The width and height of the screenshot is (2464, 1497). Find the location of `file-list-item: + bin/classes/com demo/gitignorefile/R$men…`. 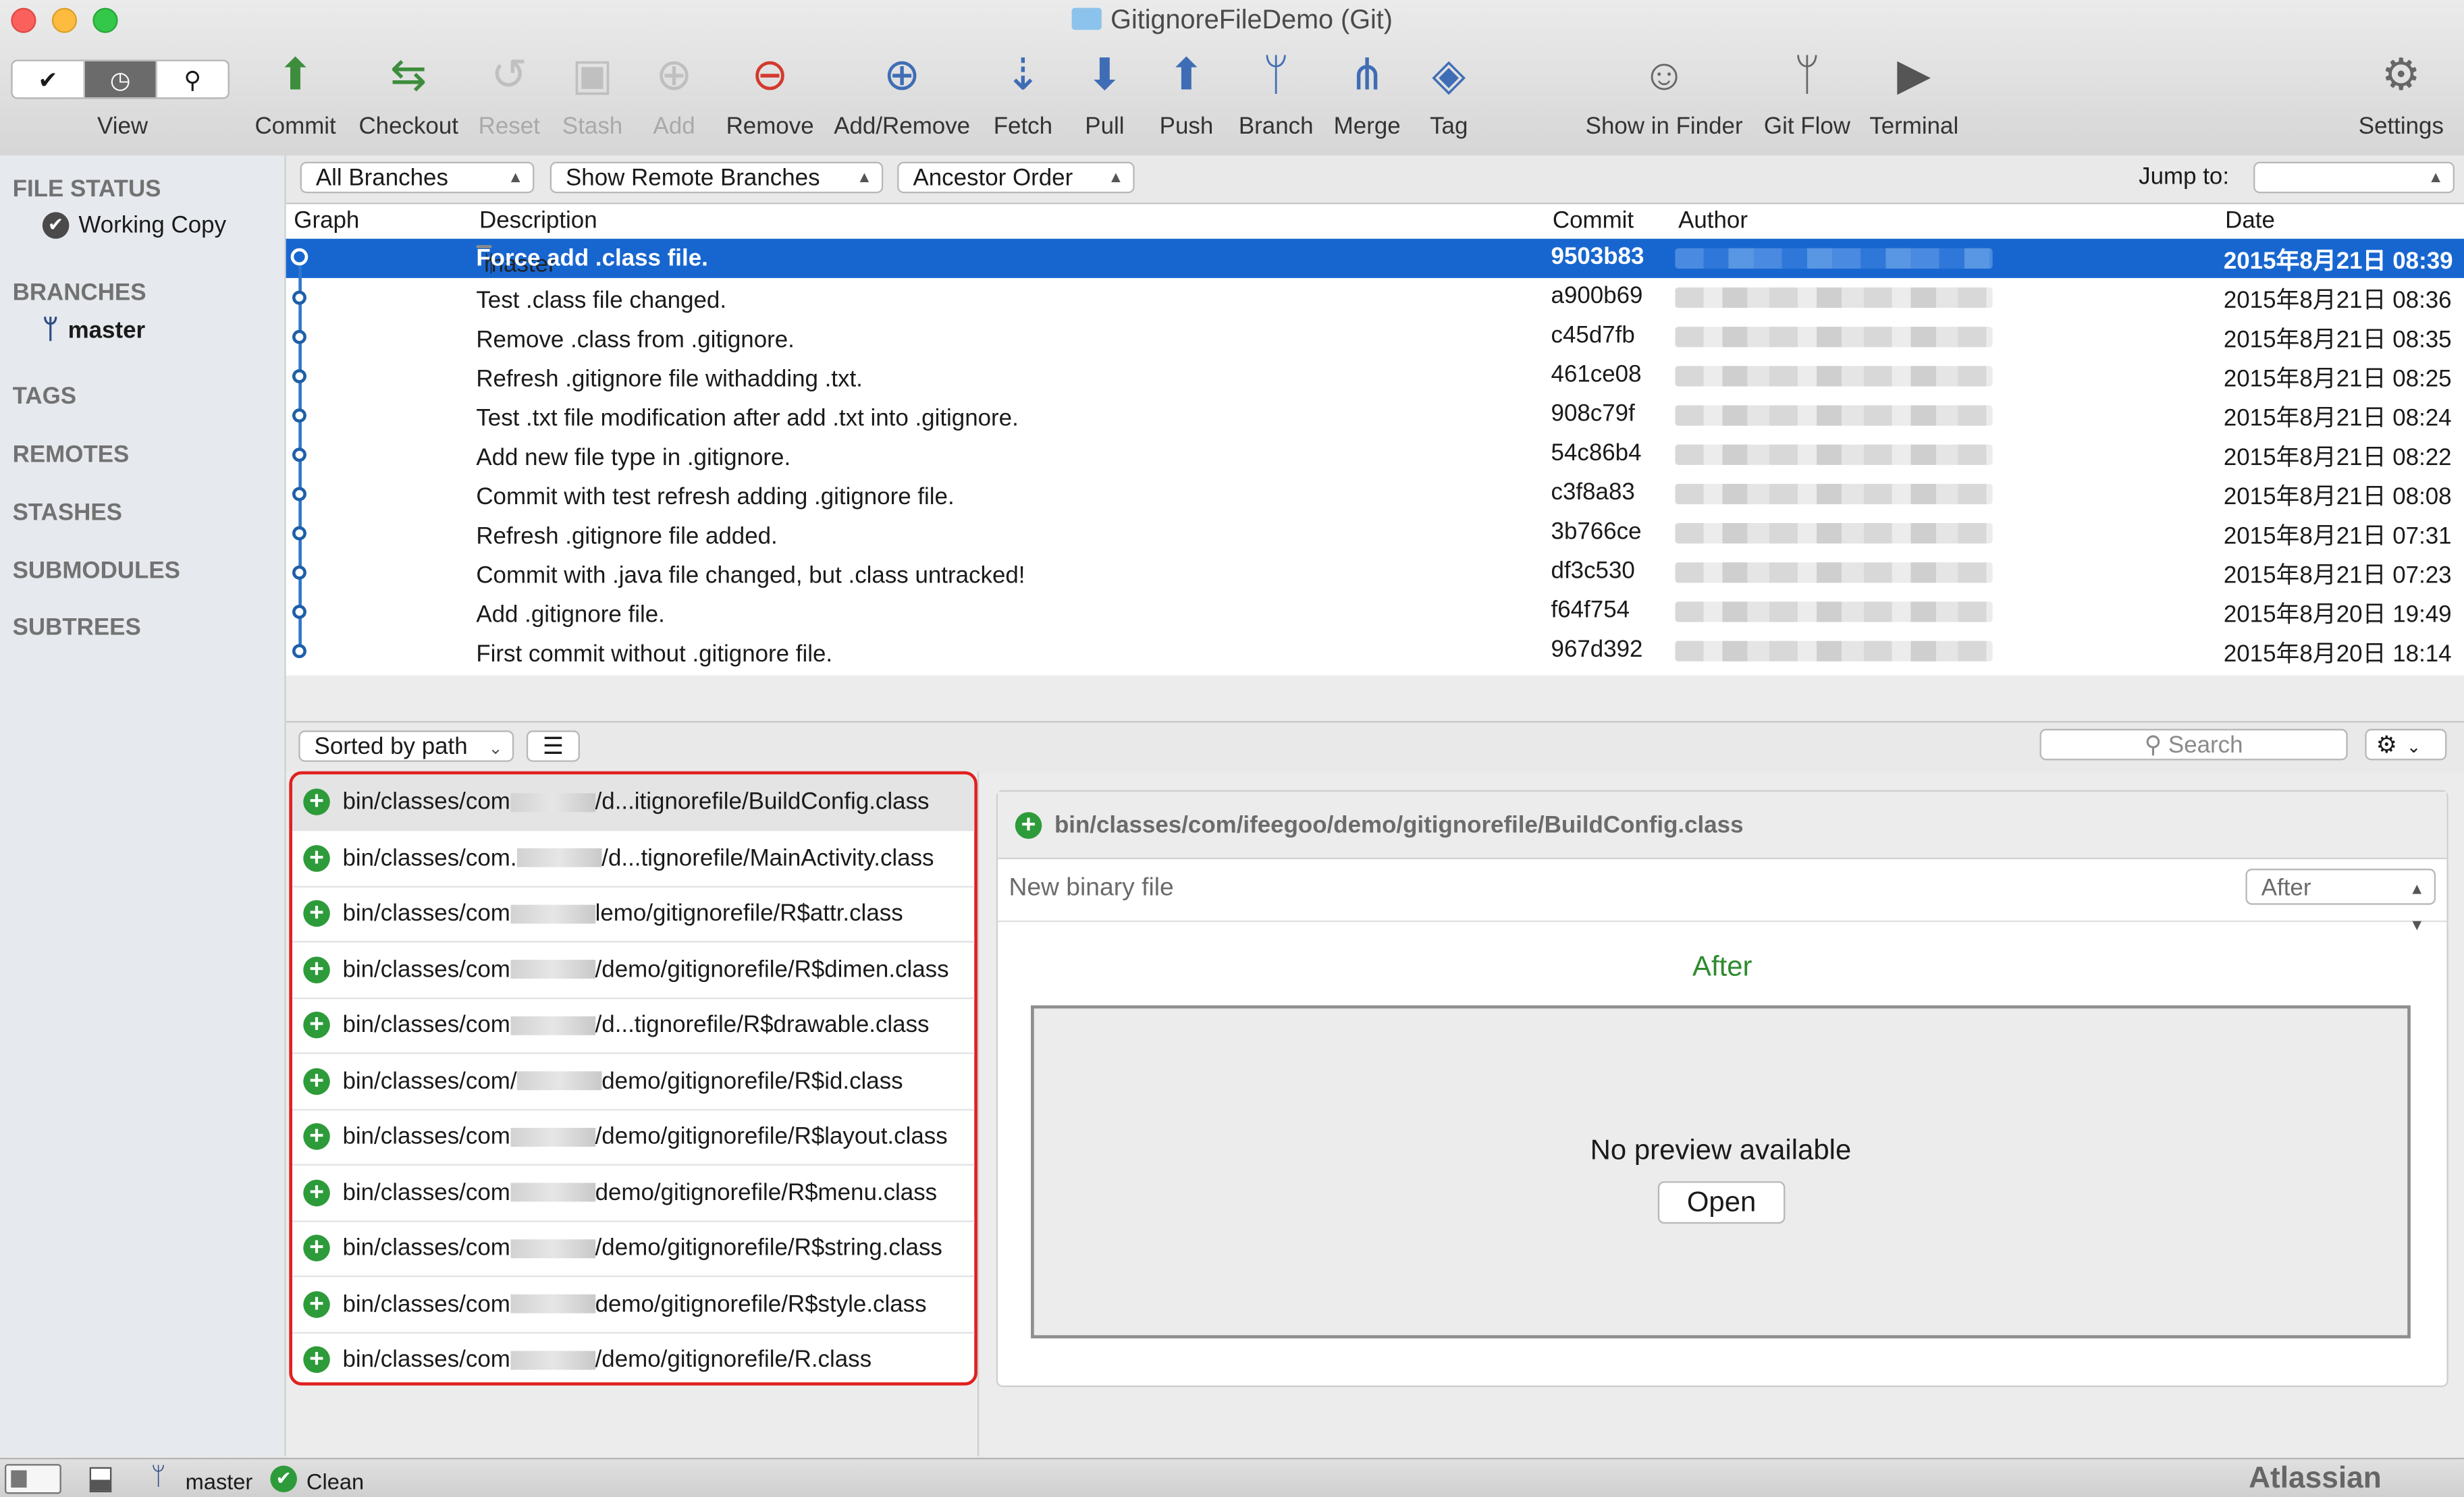

file-list-item: + bin/classes/com demo/gitignorefile/R$men… is located at coordinates (633, 1193).